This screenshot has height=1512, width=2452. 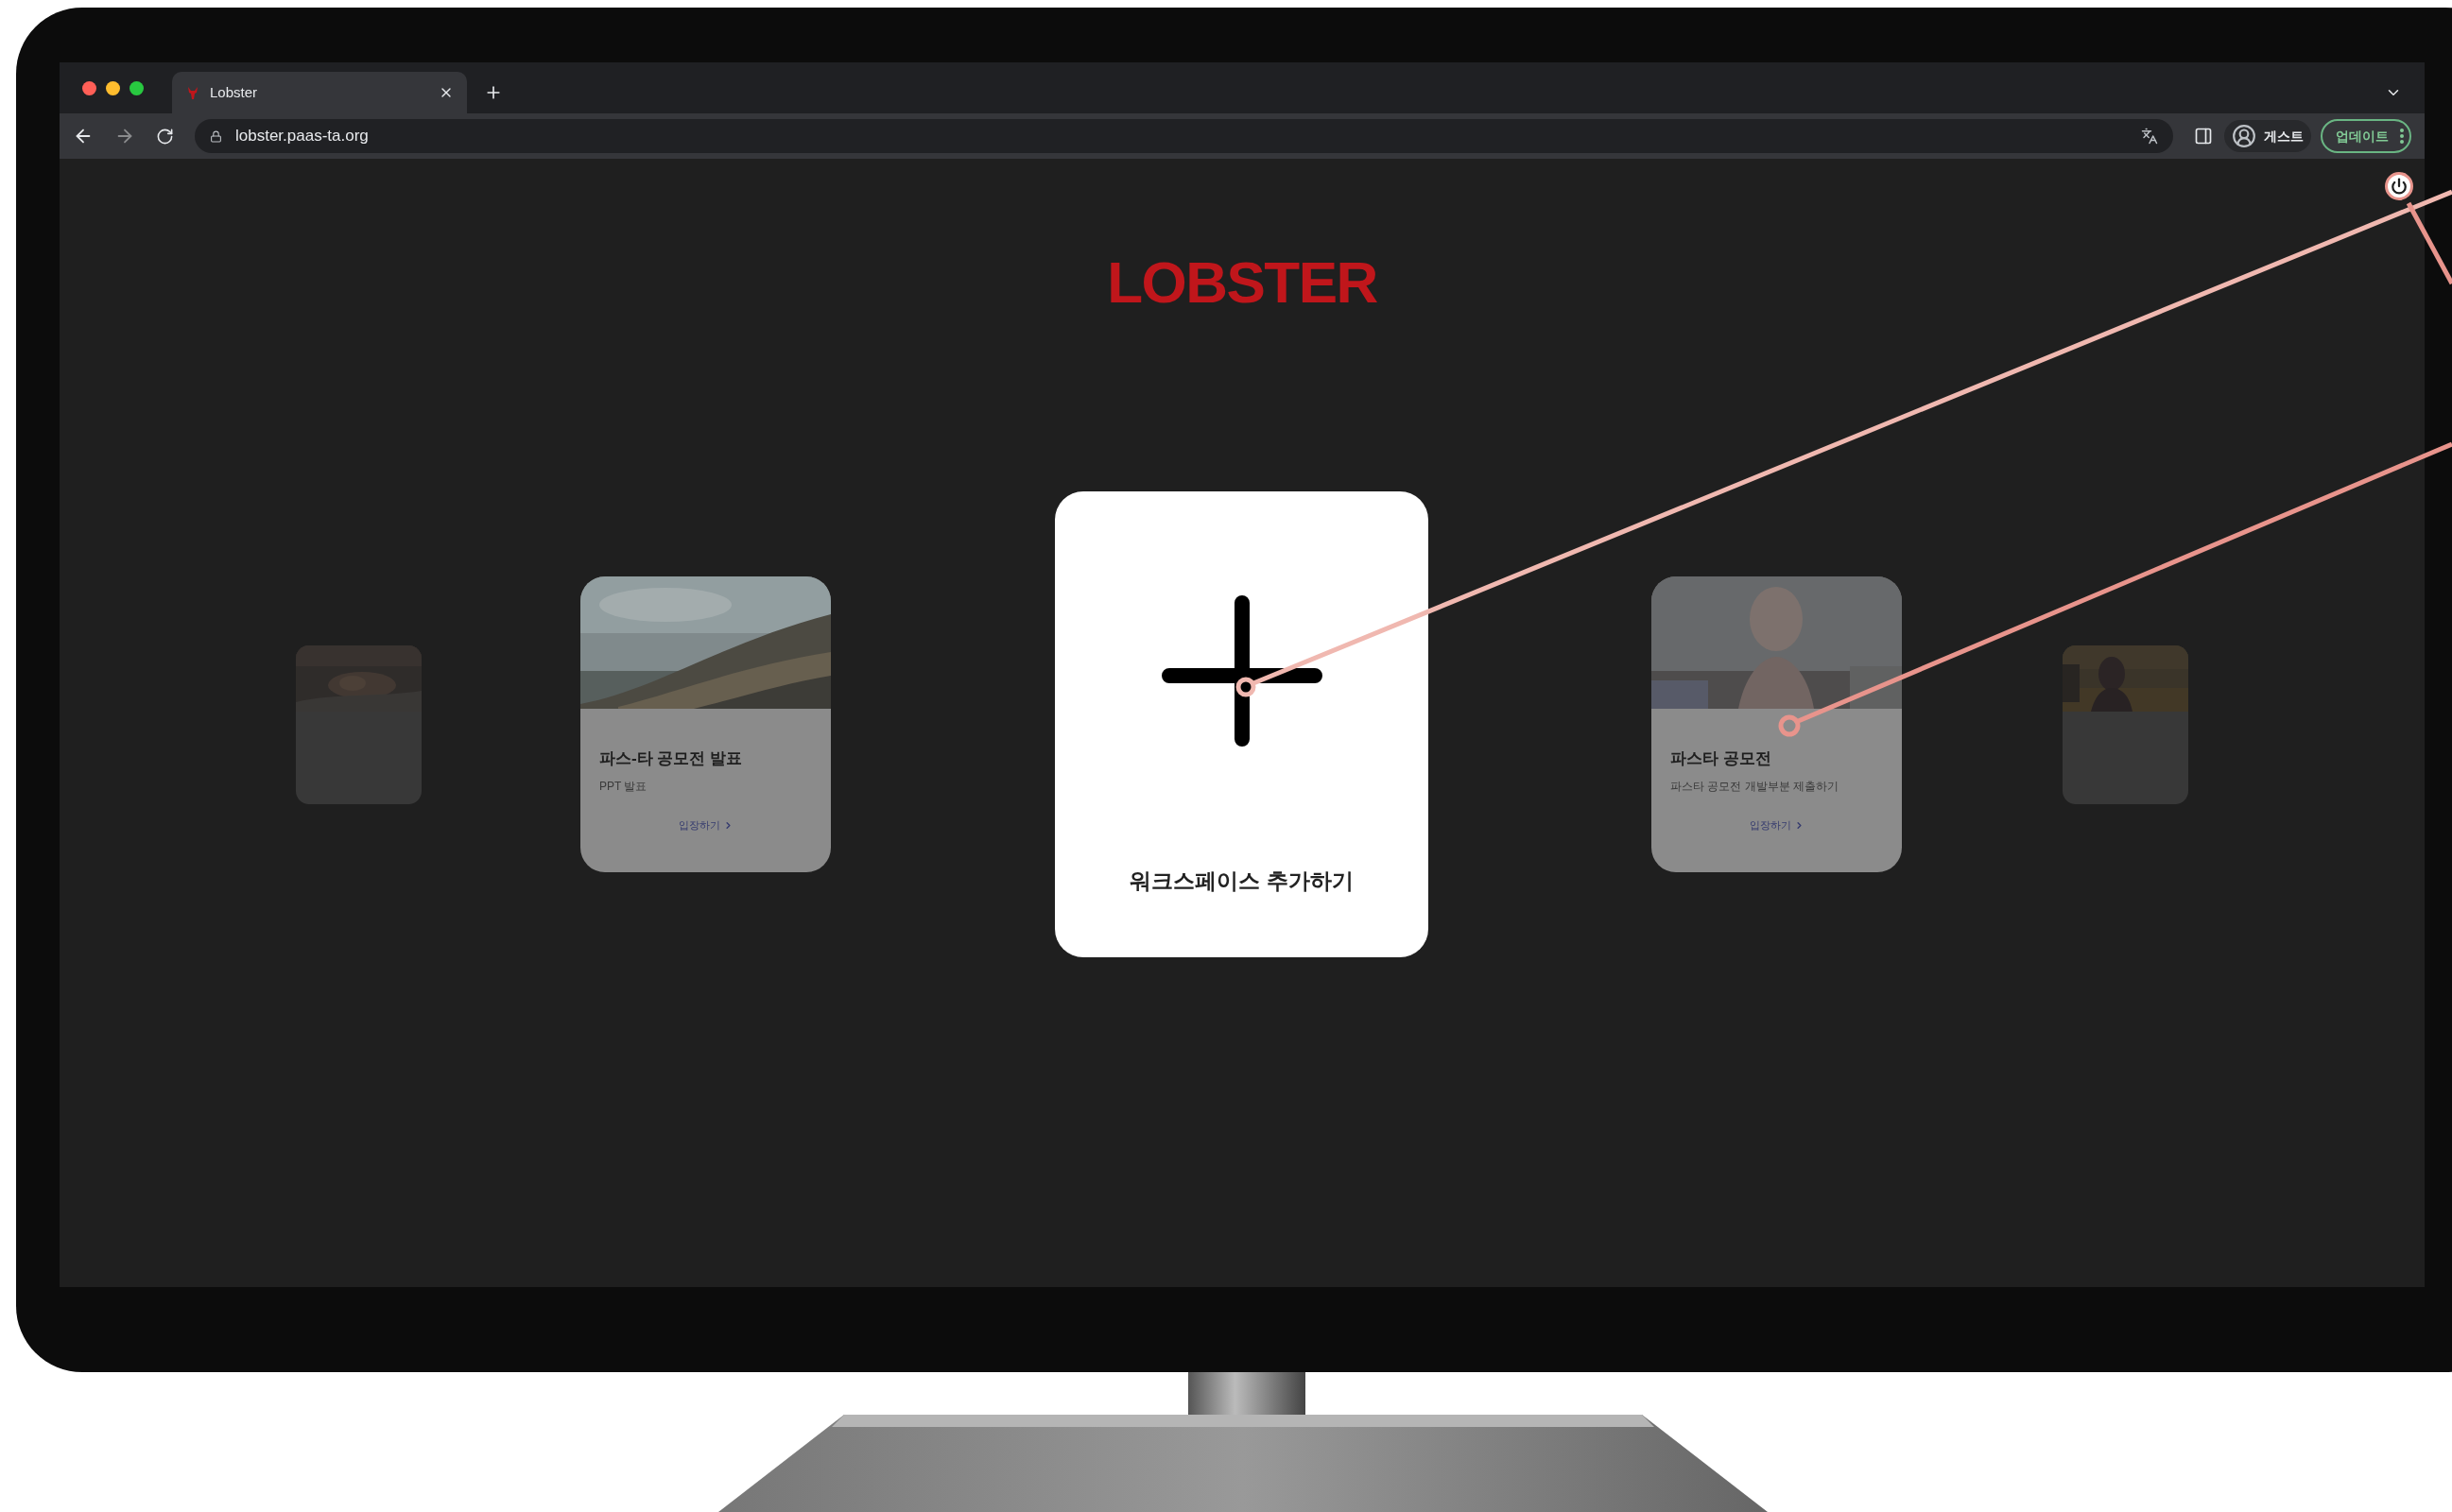 What do you see at coordinates (1776, 724) in the screenshot?
I see `workspace-card: 파스타 공모전 파스타 공모전 개발부분 제출하기 입장하기` at bounding box center [1776, 724].